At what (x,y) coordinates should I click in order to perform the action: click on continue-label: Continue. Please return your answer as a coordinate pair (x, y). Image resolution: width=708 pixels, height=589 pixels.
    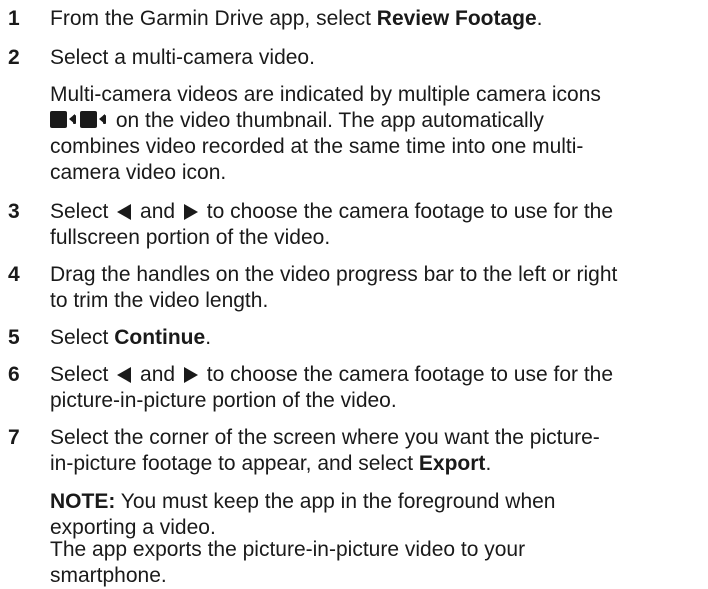
    Looking at the image, I should click on (160, 337).